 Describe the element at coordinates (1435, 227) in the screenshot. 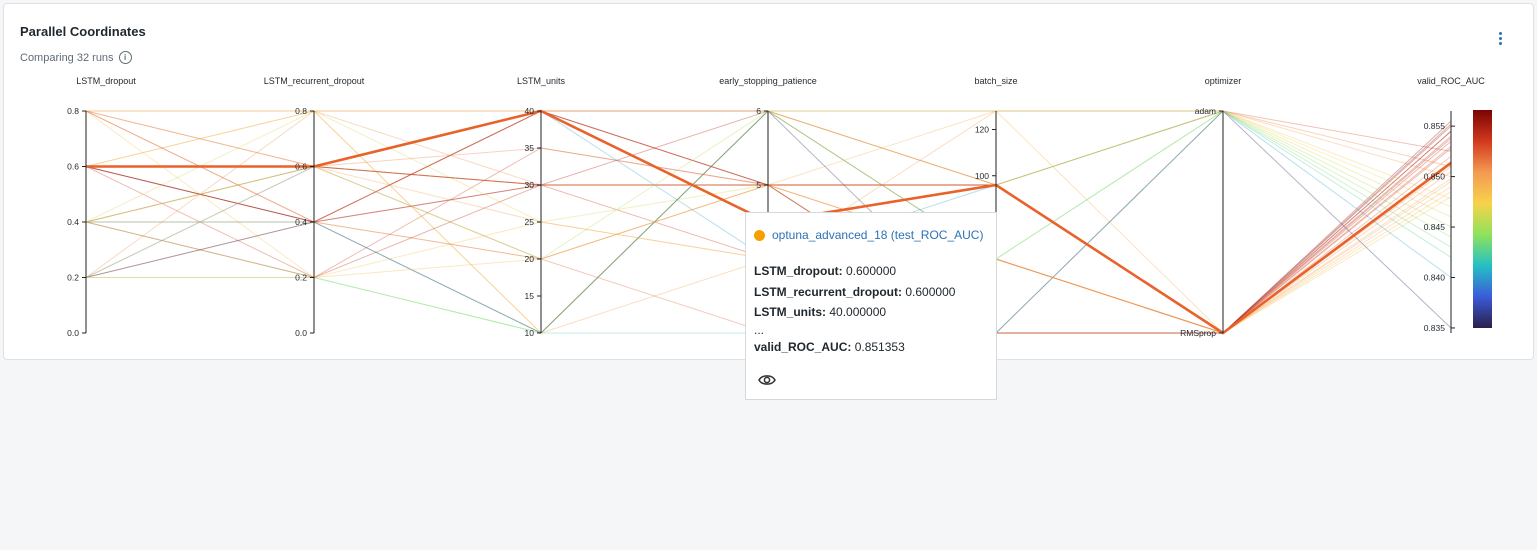

I see `tick-label: 0.845` at that location.